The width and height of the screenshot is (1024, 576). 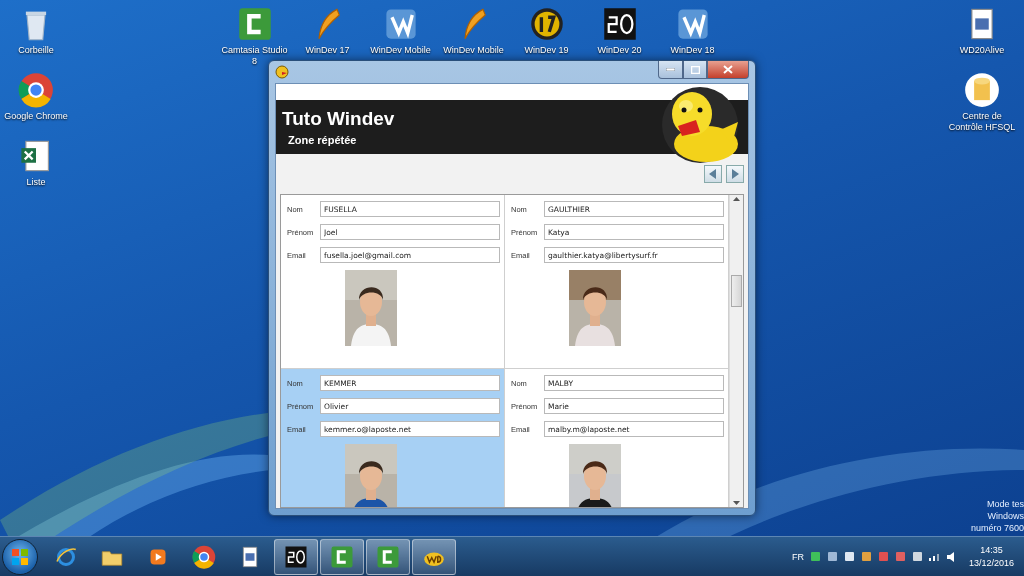 What do you see at coordinates (327, 50) in the screenshot?
I see `icon-label: WinDev 17` at bounding box center [327, 50].